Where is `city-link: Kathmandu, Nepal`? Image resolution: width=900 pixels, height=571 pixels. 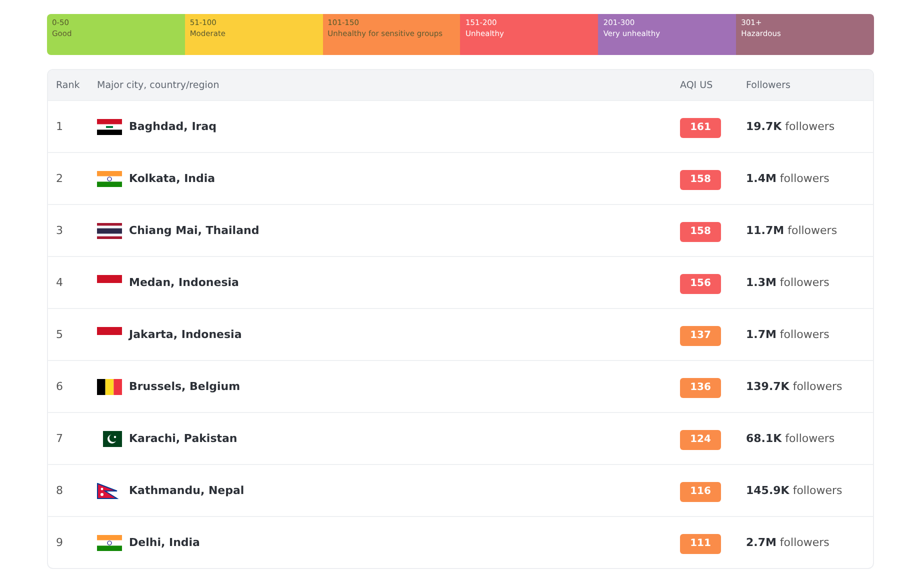 city-link: Kathmandu, Nepal is located at coordinates (186, 490).